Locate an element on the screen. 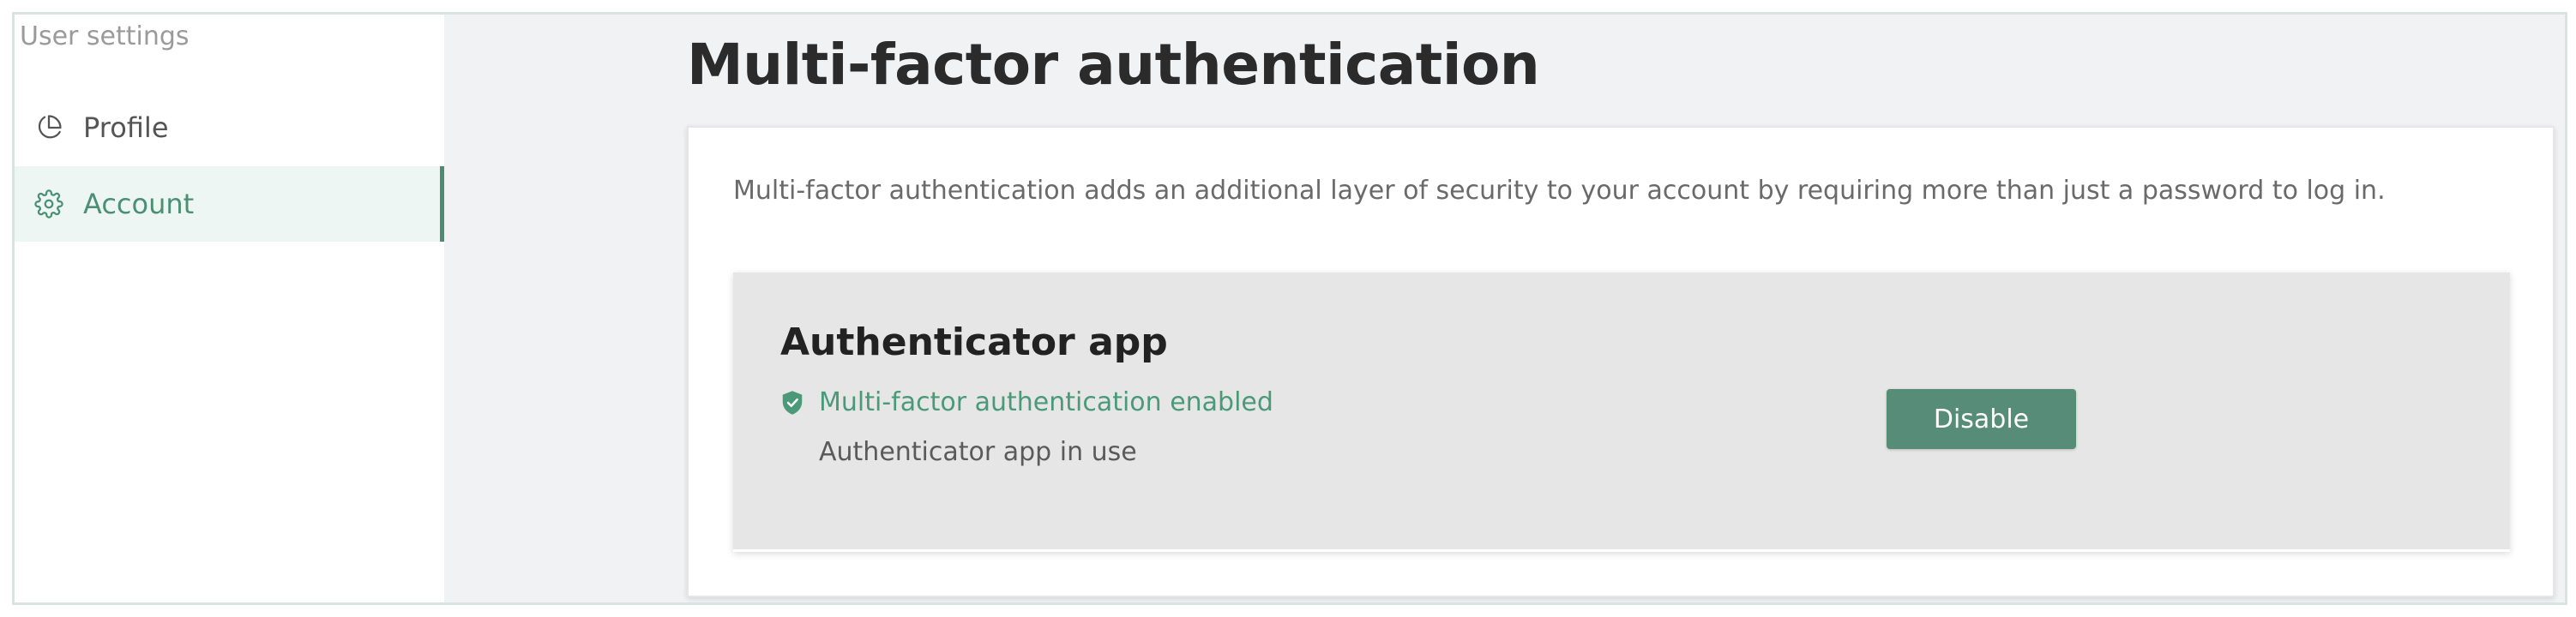 The width and height of the screenshot is (2576, 617). mfa-status-text: Multi-factor authentication enabled is located at coordinates (1046, 402).